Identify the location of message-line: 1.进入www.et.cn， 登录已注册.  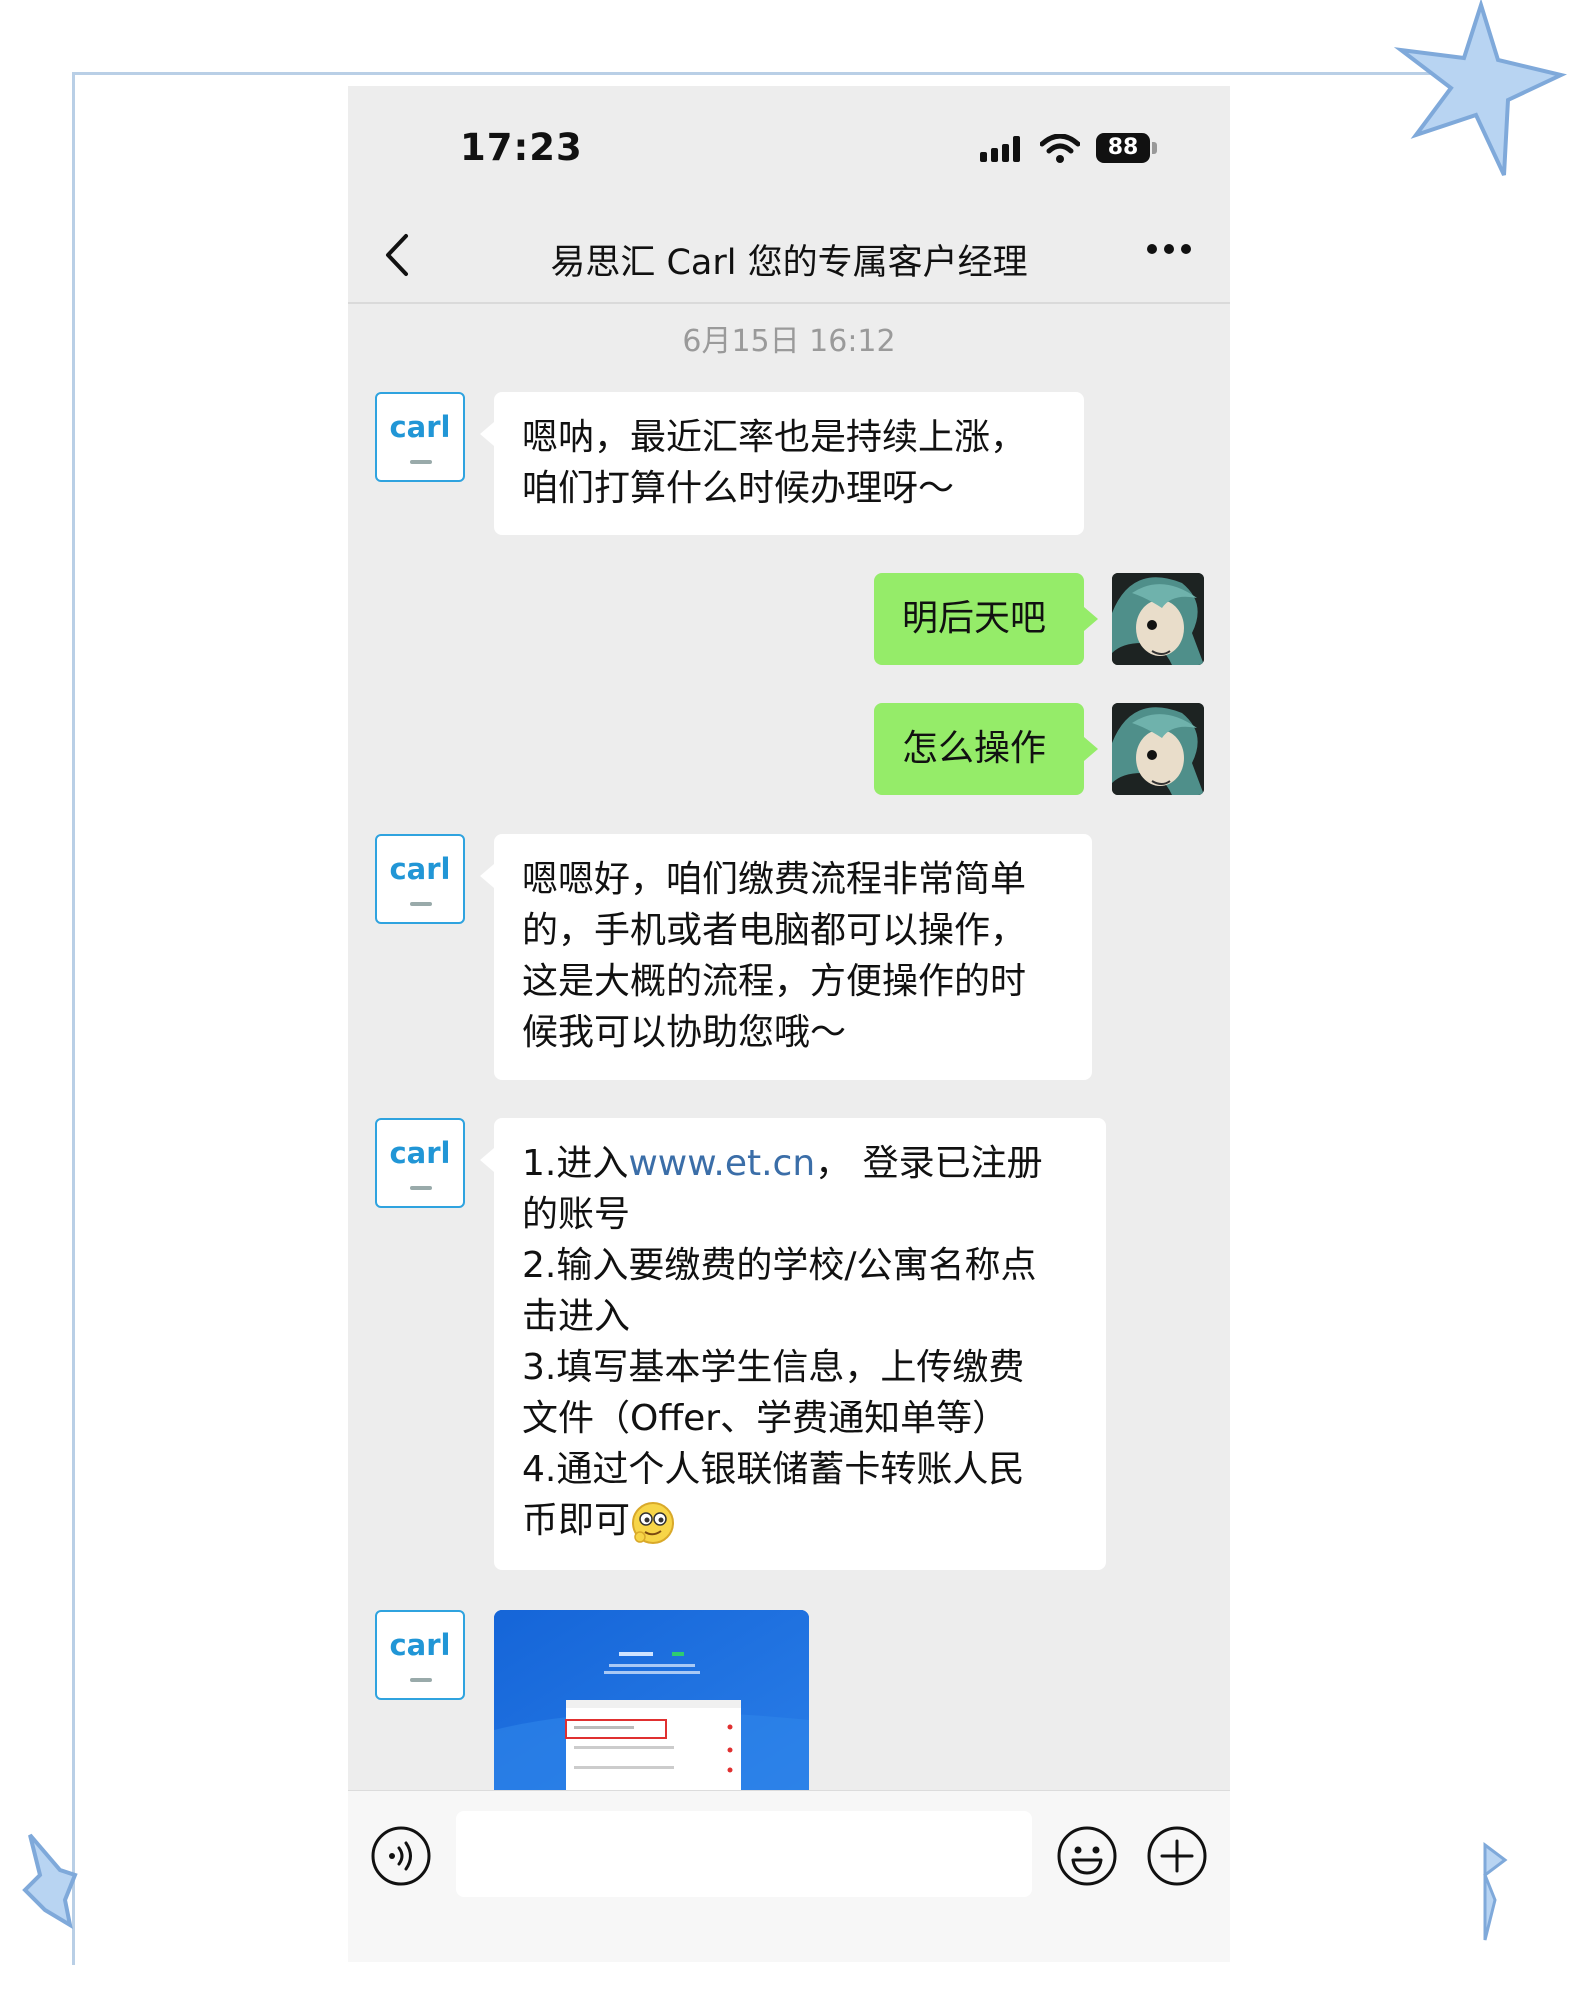
(800, 1163).